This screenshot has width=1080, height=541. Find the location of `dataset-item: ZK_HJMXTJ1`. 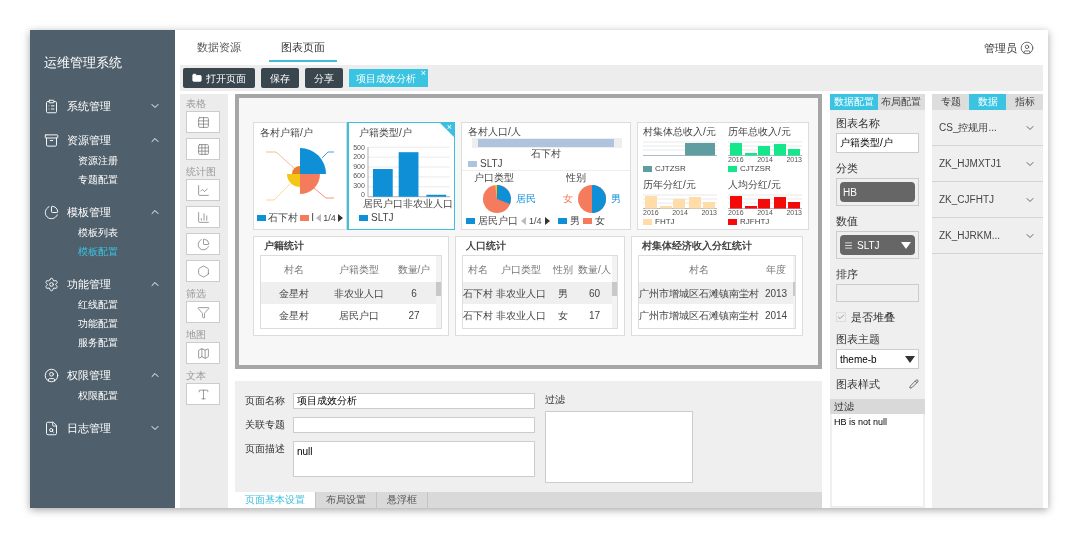

dataset-item: ZK_HJMXTJ1 is located at coordinates (970, 163).